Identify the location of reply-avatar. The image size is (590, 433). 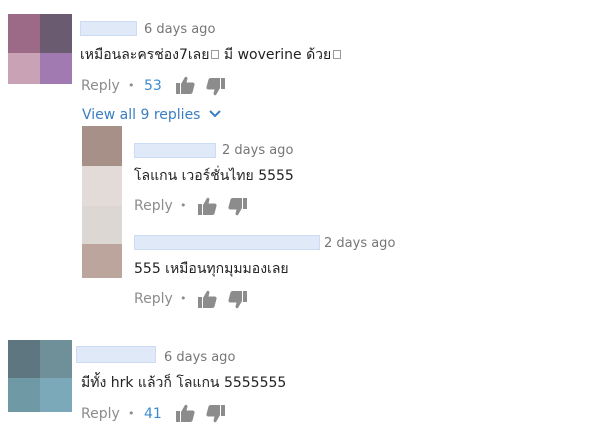
(102, 202).